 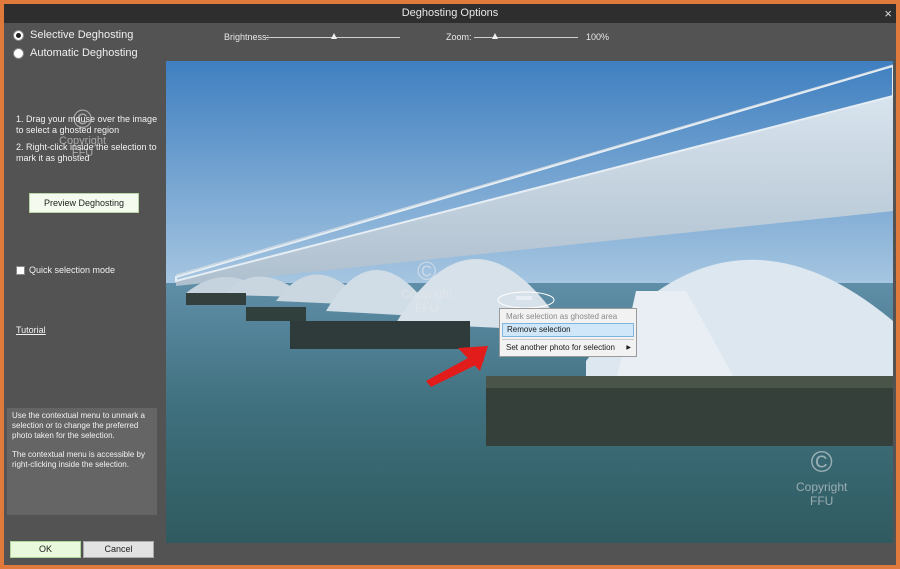 I want to click on automatic-deghosting-radio: Automatic Deghosting, so click(x=75, y=53).